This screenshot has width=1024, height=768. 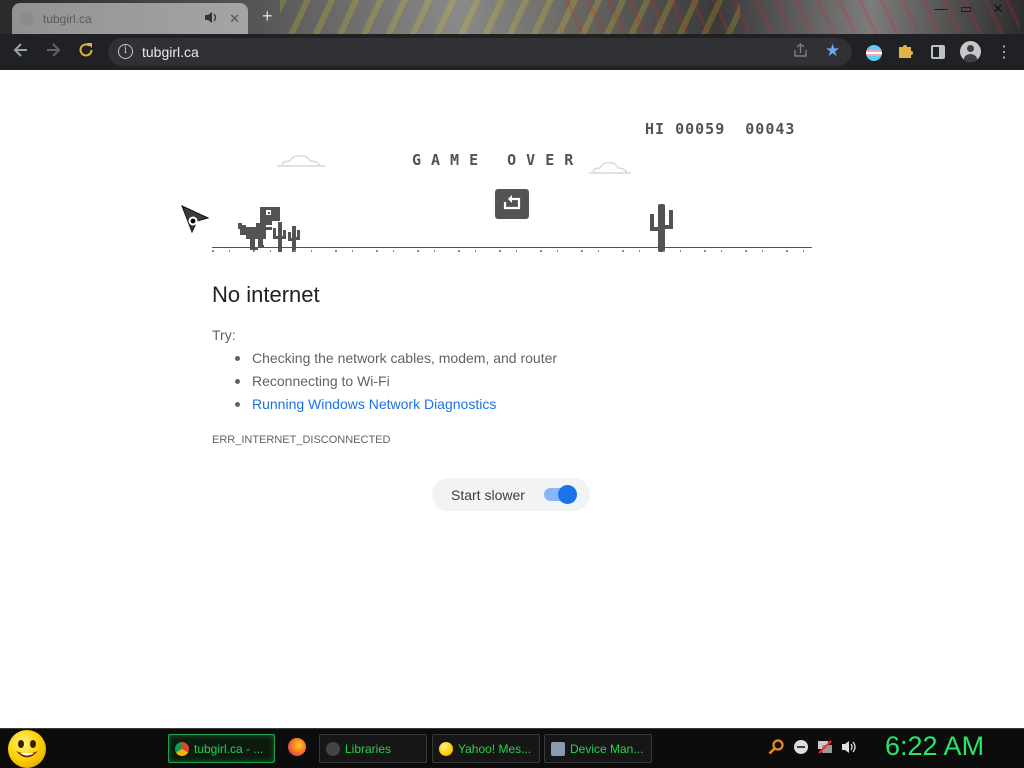 I want to click on toggle-knob, so click(x=567, y=494).